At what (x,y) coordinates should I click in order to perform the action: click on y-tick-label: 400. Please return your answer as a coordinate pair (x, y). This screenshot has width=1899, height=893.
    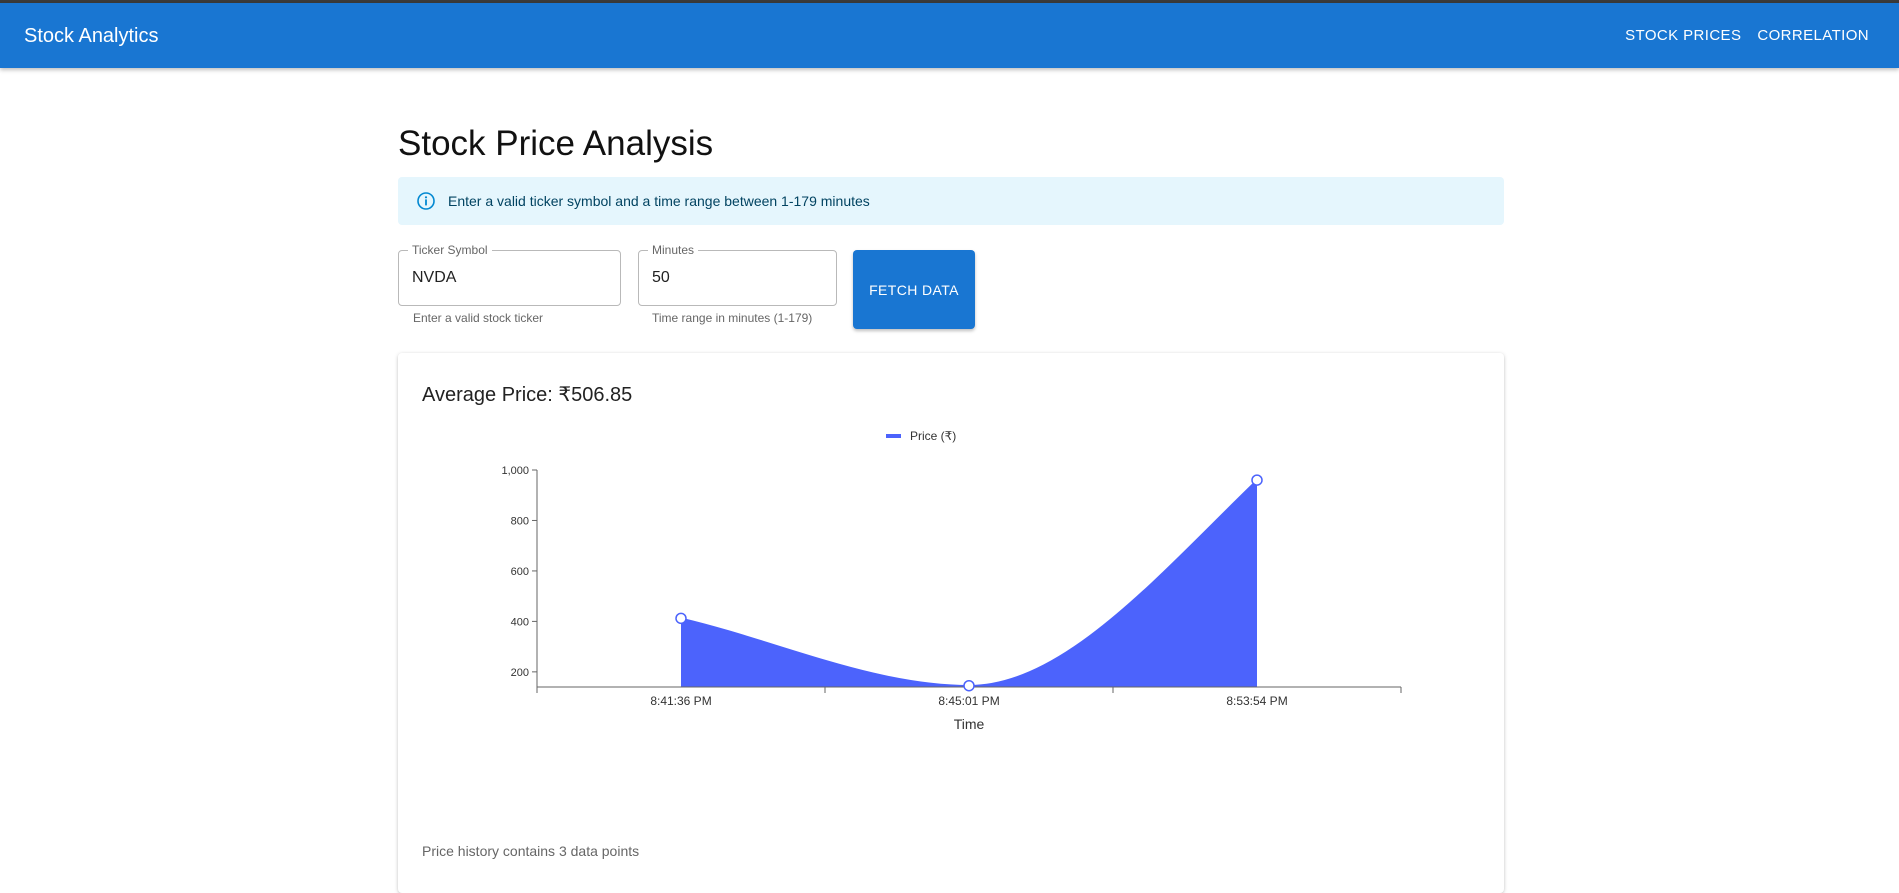
    Looking at the image, I should click on (520, 622).